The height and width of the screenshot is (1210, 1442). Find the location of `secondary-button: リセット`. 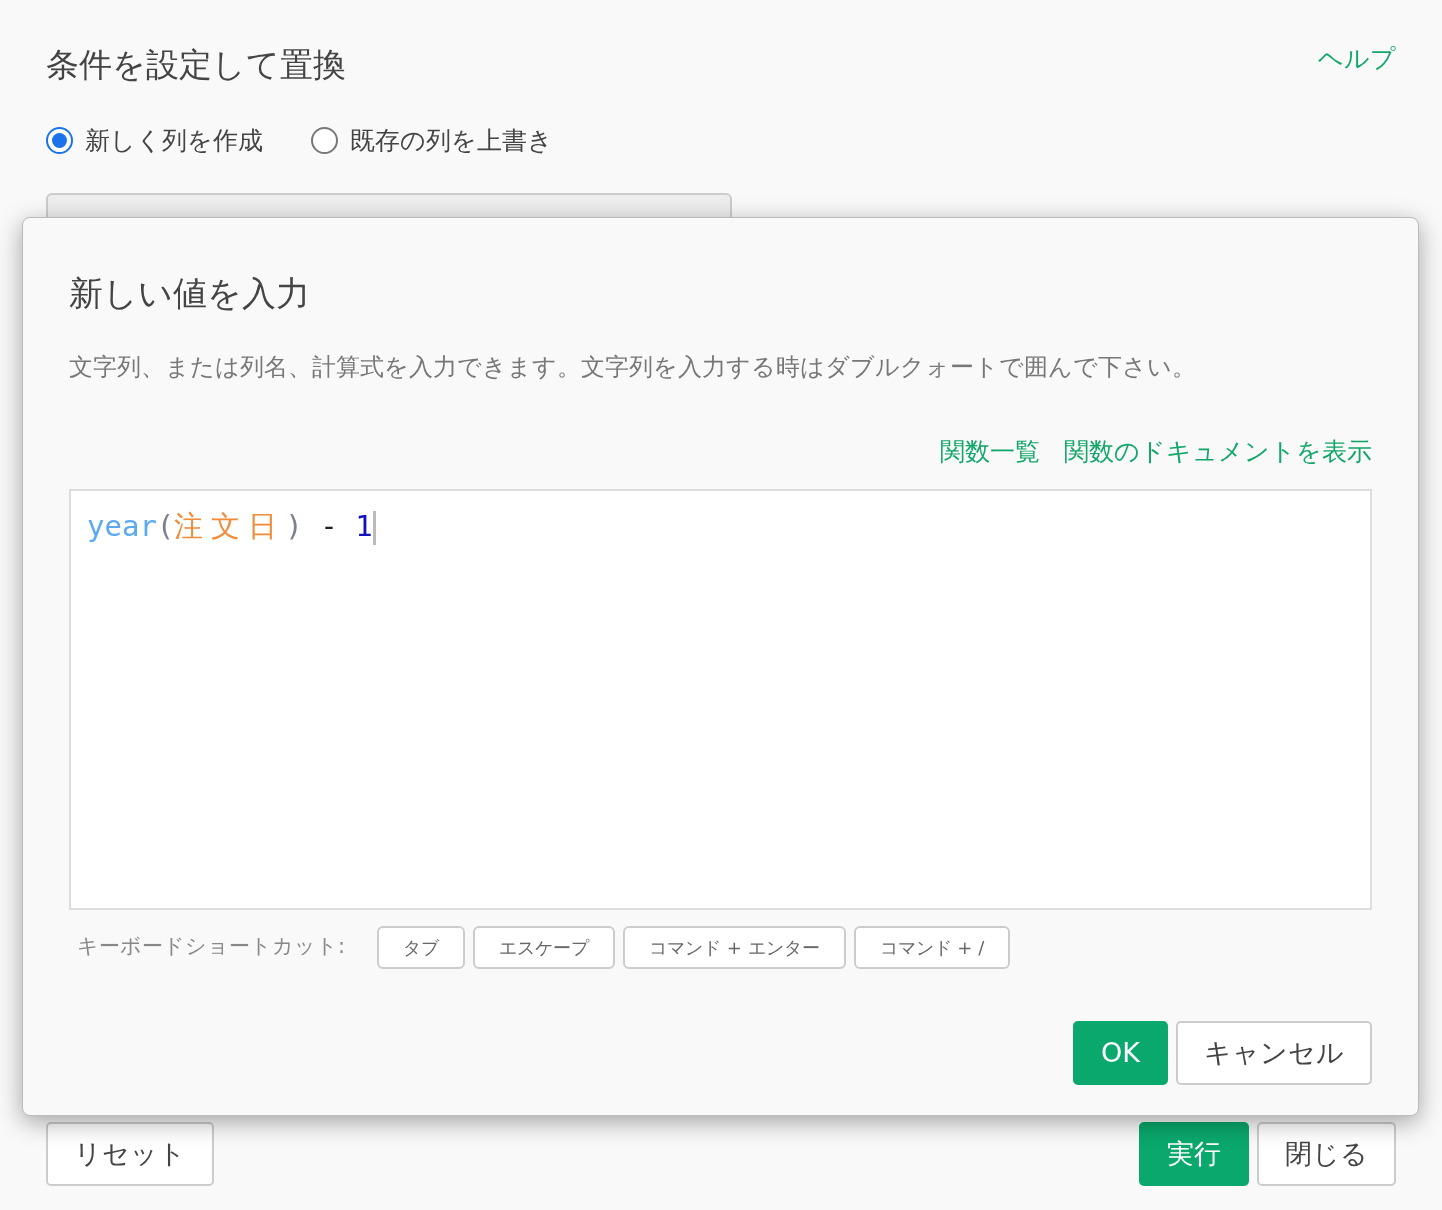

secondary-button: リセット is located at coordinates (130, 1153).